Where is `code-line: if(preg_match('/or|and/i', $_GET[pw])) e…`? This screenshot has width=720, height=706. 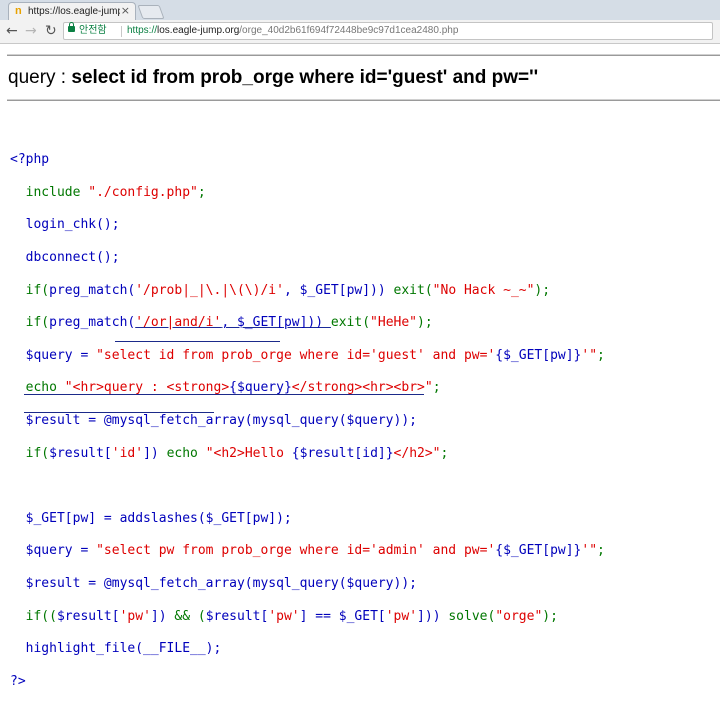
code-line: if(preg_match('/or|and/i', $_GET[pw])) e… is located at coordinates (229, 323).